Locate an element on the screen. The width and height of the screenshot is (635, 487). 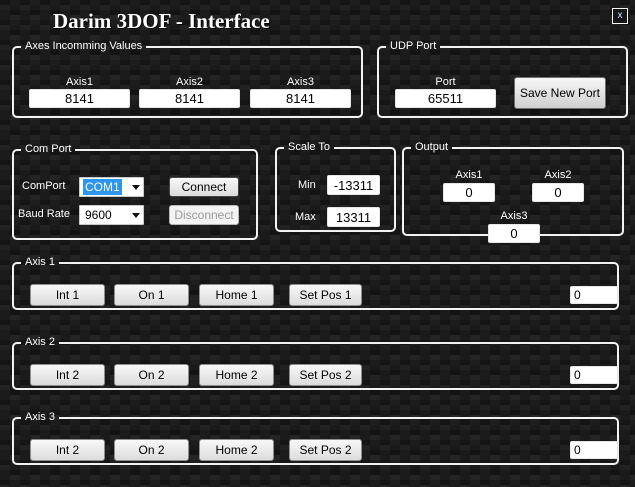
disconnect-button: Disconnect is located at coordinates (204, 215).